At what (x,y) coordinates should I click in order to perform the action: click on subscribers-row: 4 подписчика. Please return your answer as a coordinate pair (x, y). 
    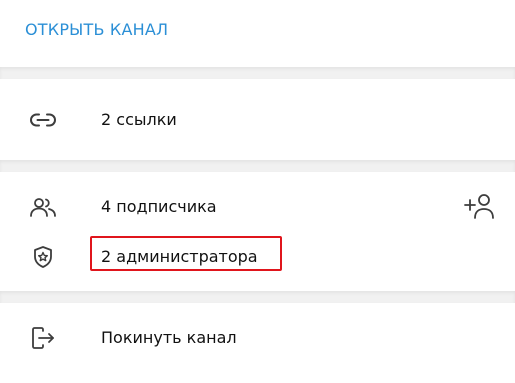
    Looking at the image, I should click on (257, 207).